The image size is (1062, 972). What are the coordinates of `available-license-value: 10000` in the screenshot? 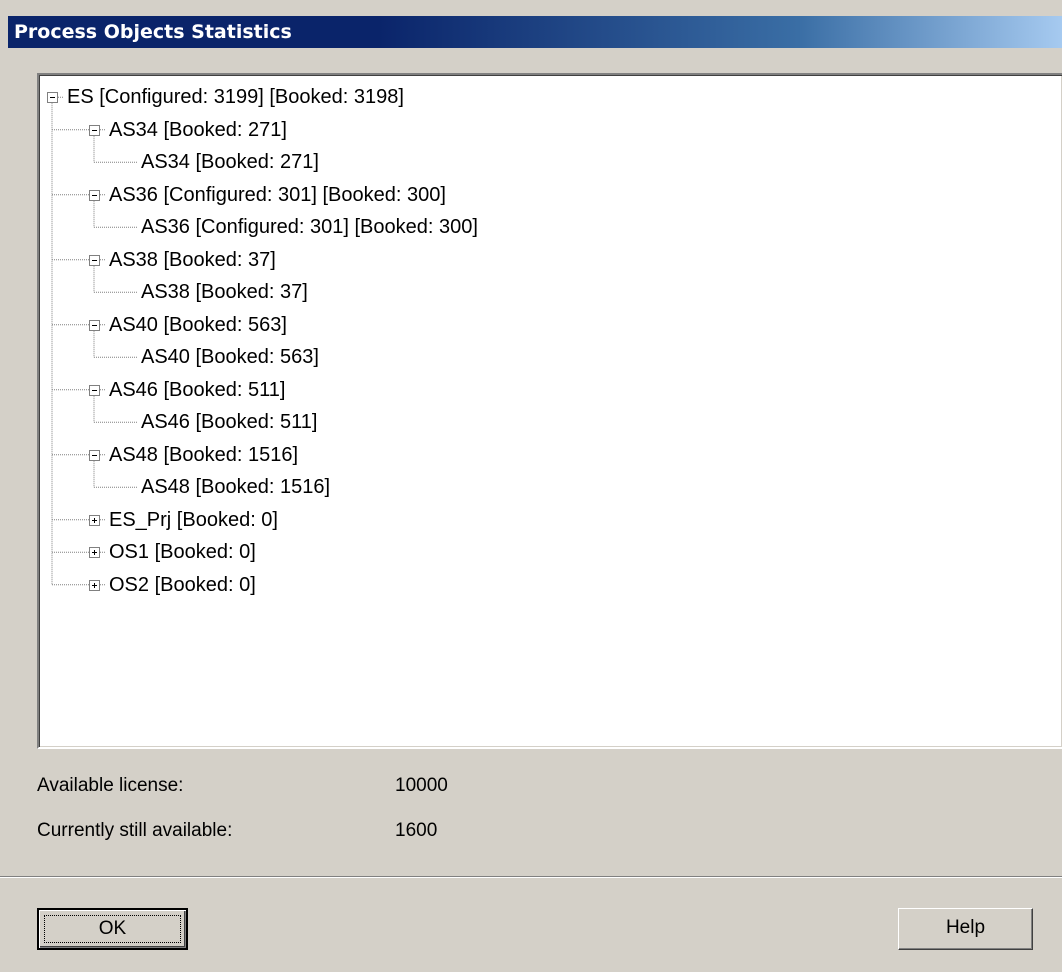 It's located at (421, 785).